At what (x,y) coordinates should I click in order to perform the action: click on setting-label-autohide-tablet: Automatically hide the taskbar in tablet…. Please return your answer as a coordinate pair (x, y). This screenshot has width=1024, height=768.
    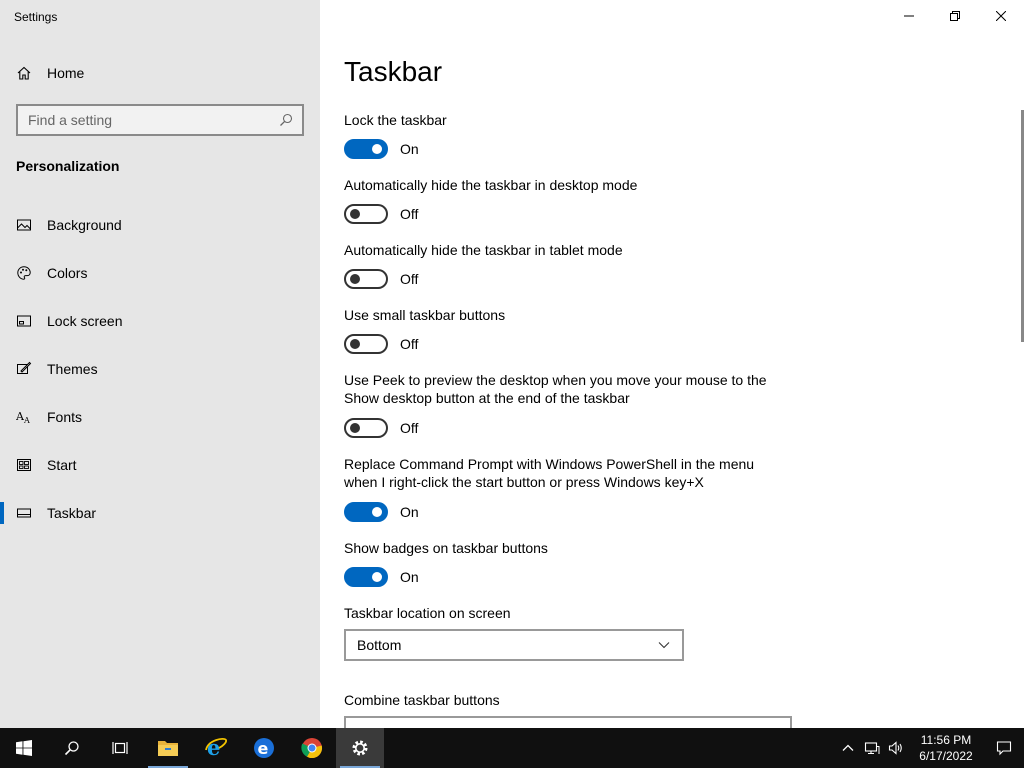
    Looking at the image, I should click on (483, 250).